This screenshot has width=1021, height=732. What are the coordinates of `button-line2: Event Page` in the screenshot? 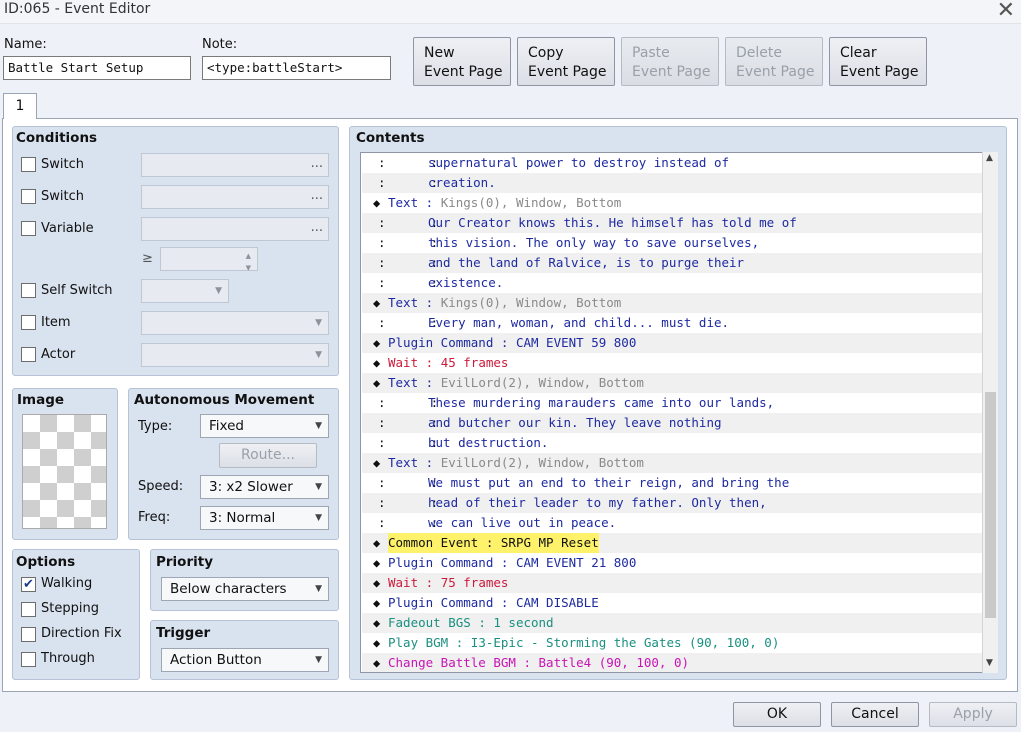 It's located at (463, 72).